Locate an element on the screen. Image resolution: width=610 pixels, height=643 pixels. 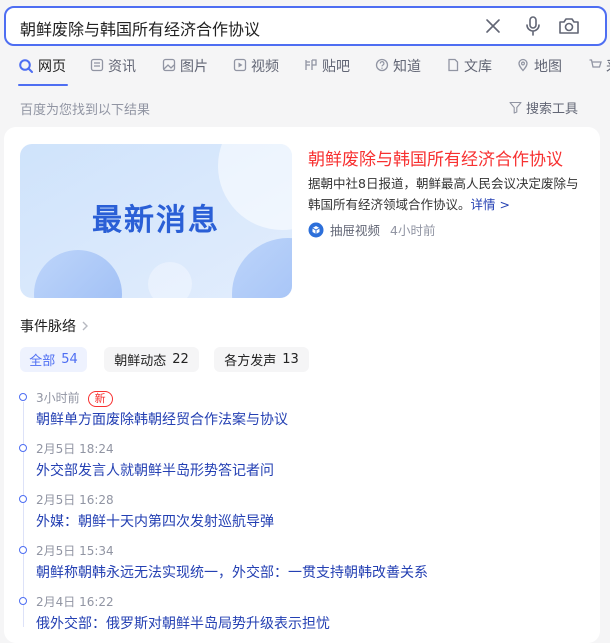
event-timeline-heading: 事件脉络 is located at coordinates (55, 326).